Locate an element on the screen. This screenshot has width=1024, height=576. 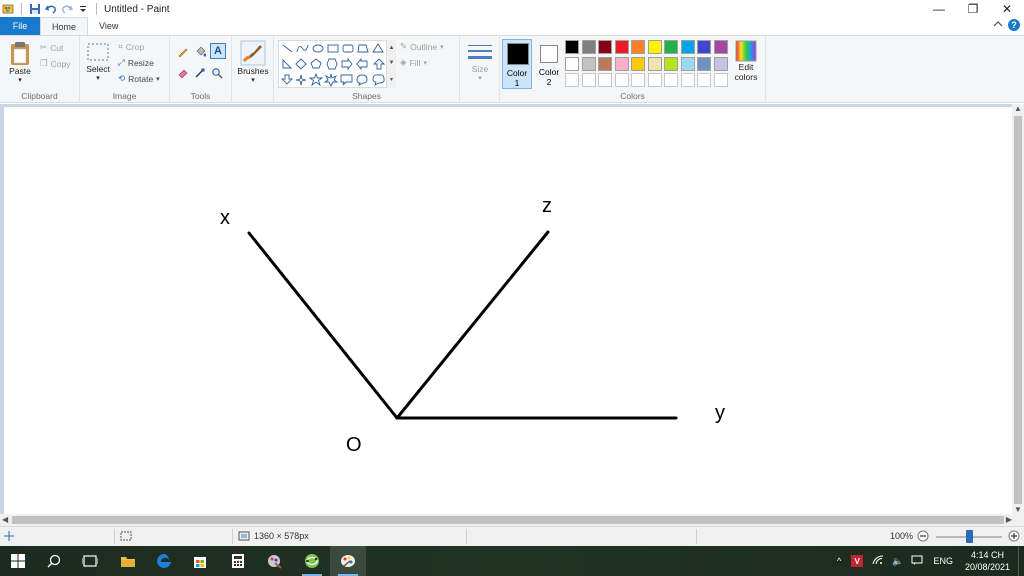
geogebra-button is located at coordinates (312, 561).